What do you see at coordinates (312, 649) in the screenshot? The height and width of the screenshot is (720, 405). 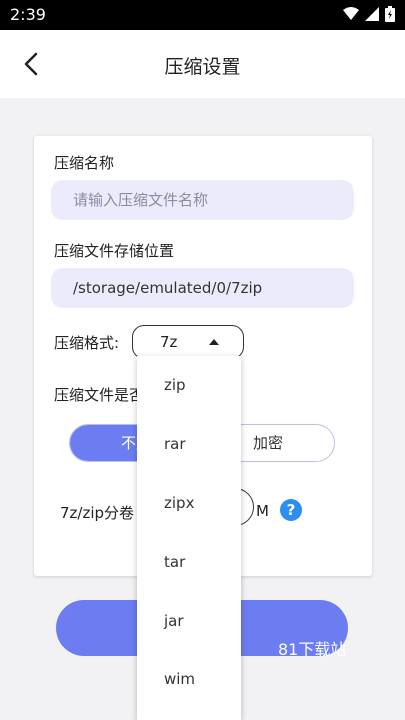 I see `watermark: 81下载站` at bounding box center [312, 649].